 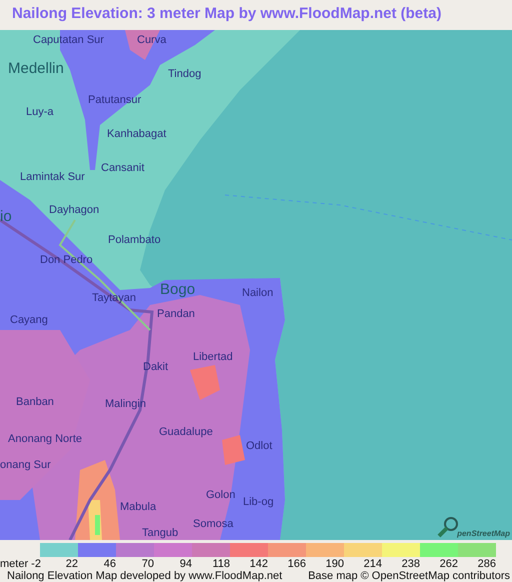 What do you see at coordinates (335, 564) in the screenshot?
I see `legend-tick-label: 190` at bounding box center [335, 564].